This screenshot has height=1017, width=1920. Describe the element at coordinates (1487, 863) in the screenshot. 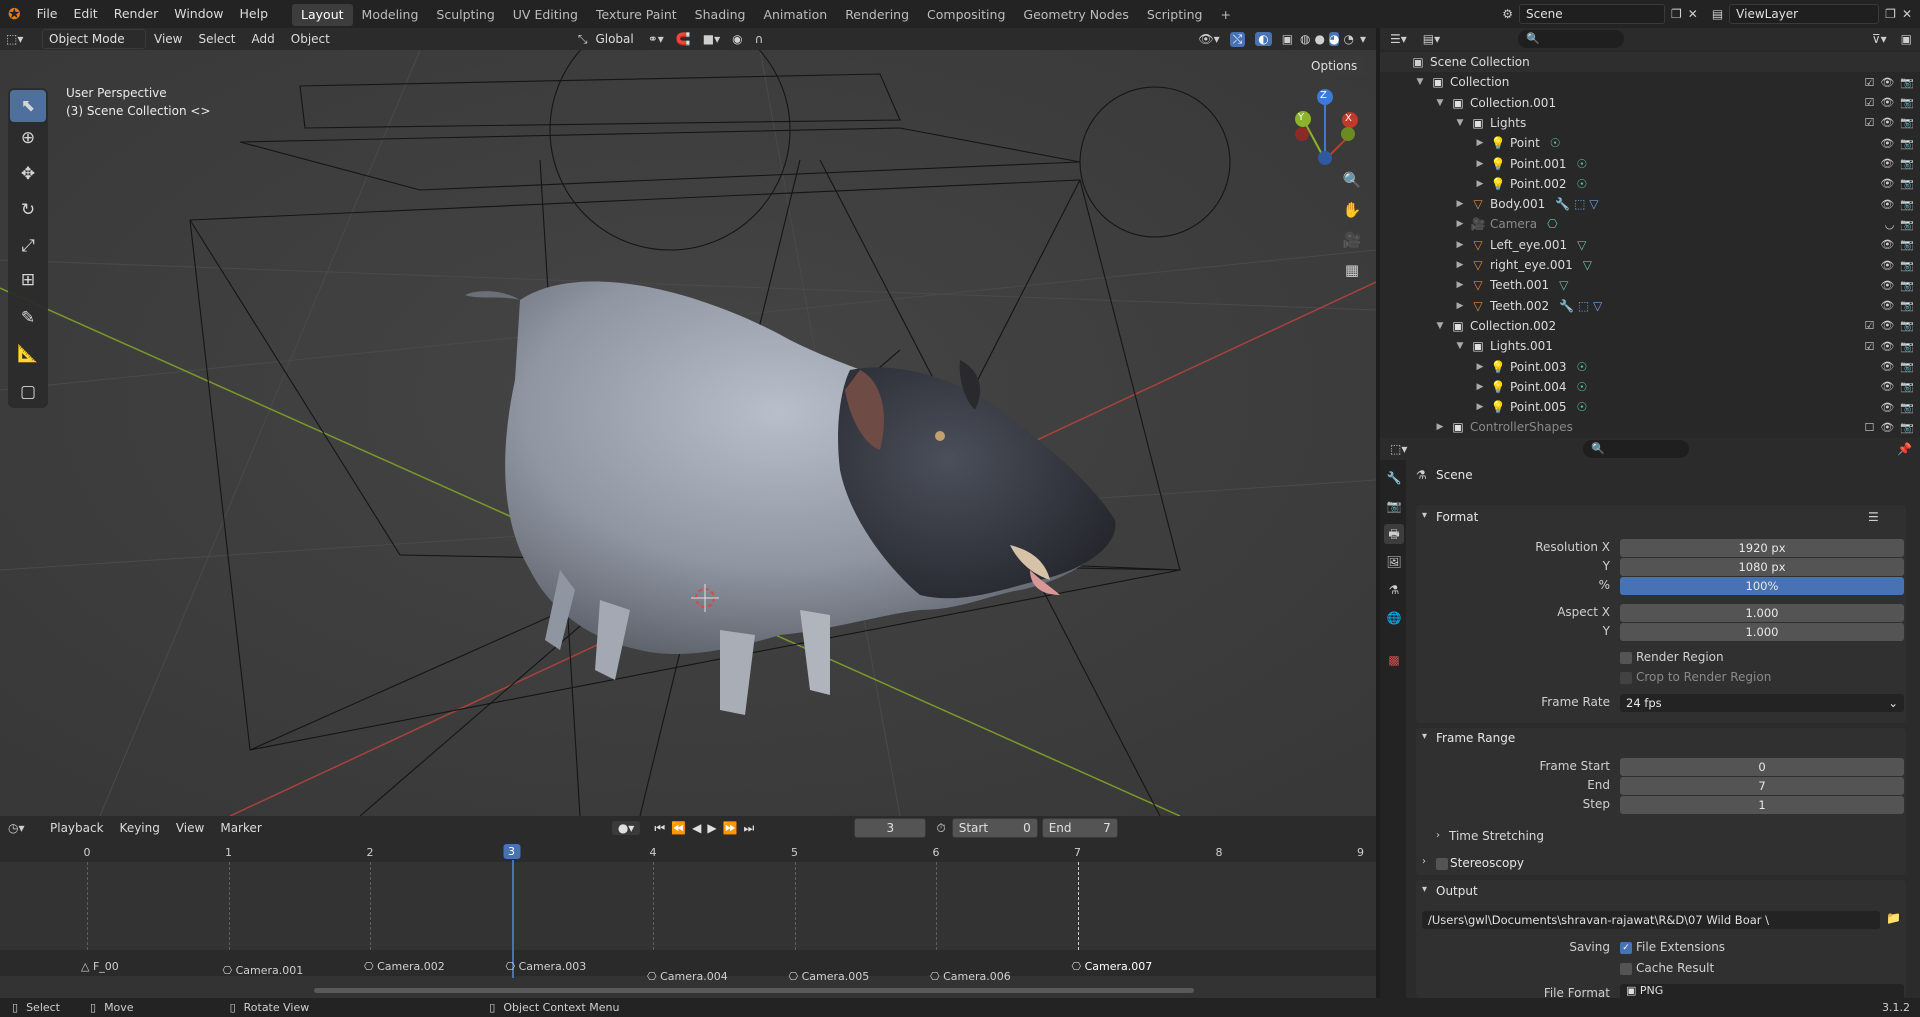

I see `stereoscopy-title: Stereoscopy` at that location.